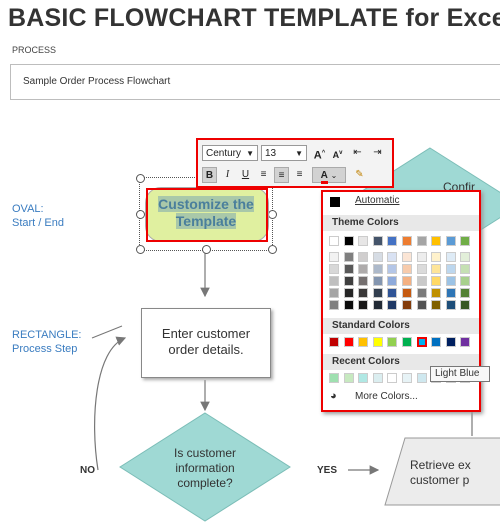  Describe the element at coordinates (357, 153) in the screenshot. I see `decrease-indent-button: ⇤` at that location.